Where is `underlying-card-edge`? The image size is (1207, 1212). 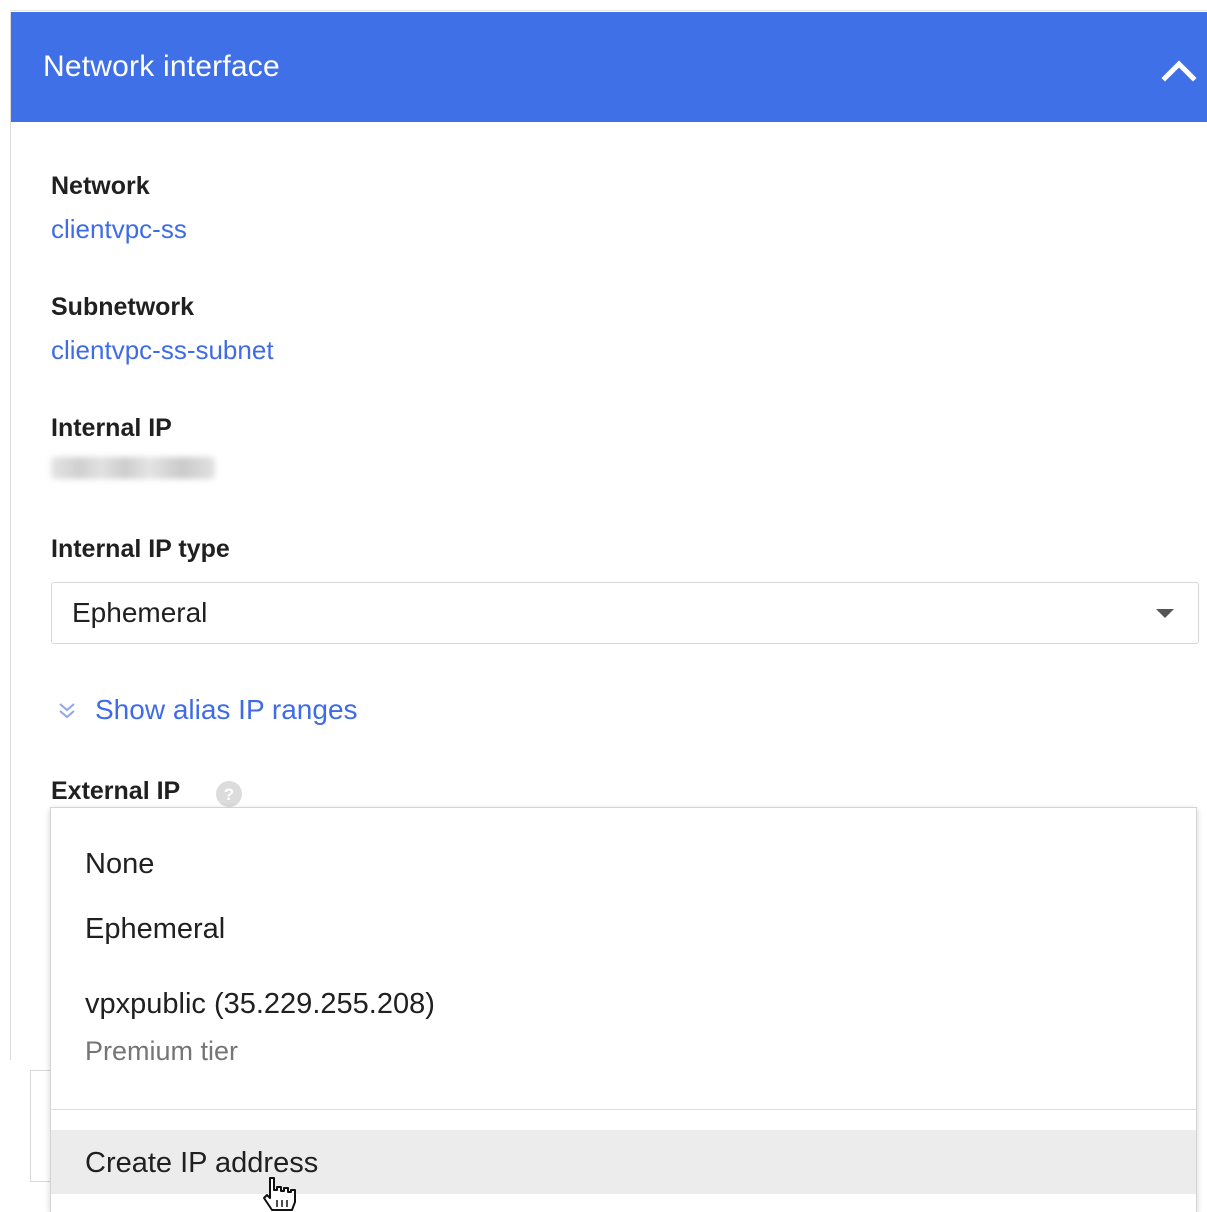
underlying-card-edge is located at coordinates (41, 1126).